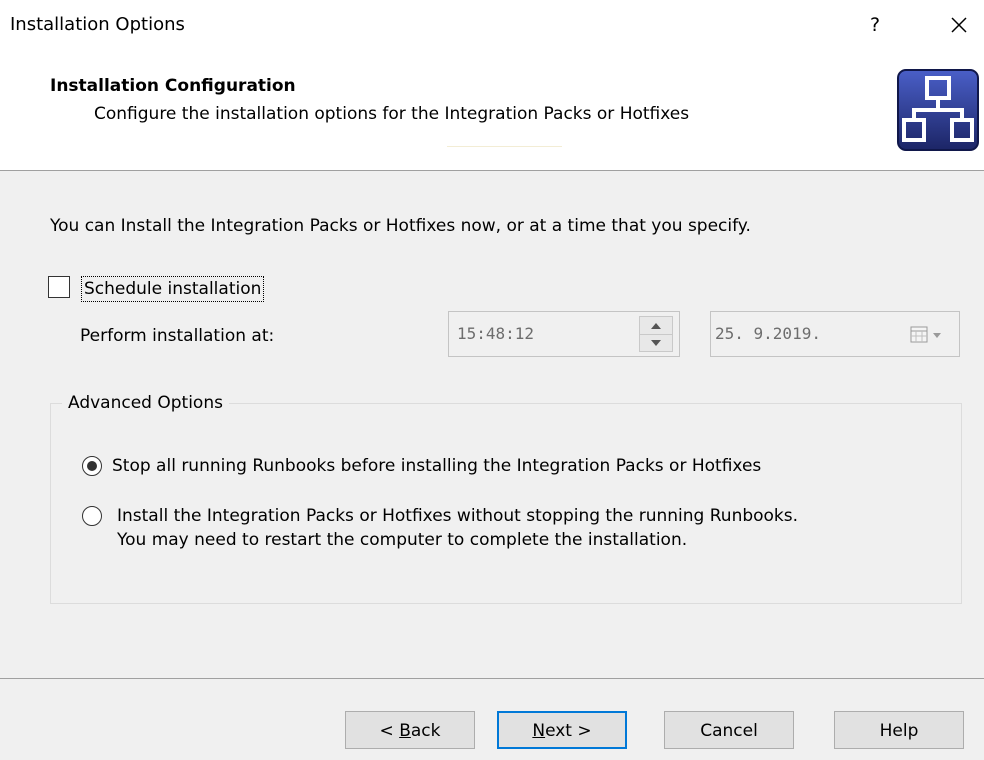 This screenshot has height=760, width=984. What do you see at coordinates (899, 730) in the screenshot?
I see `help-button: Help` at bounding box center [899, 730].